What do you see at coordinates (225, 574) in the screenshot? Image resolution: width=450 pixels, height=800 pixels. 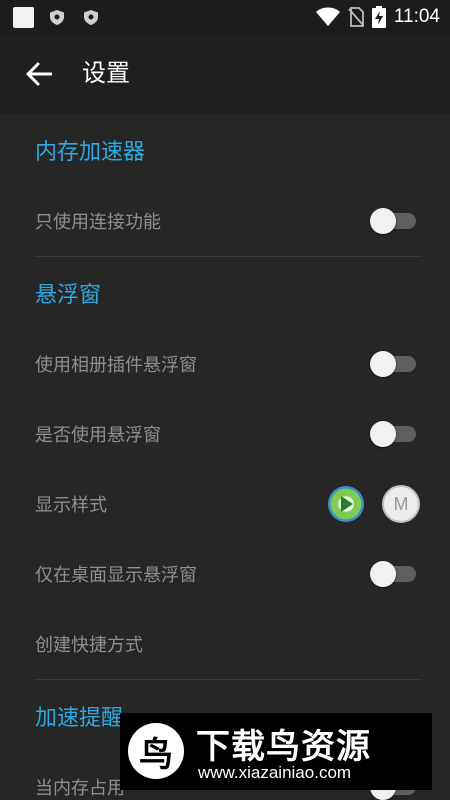 I see `setting-row-desktop-only-floating: 仅在桌面显示悬浮窗` at bounding box center [225, 574].